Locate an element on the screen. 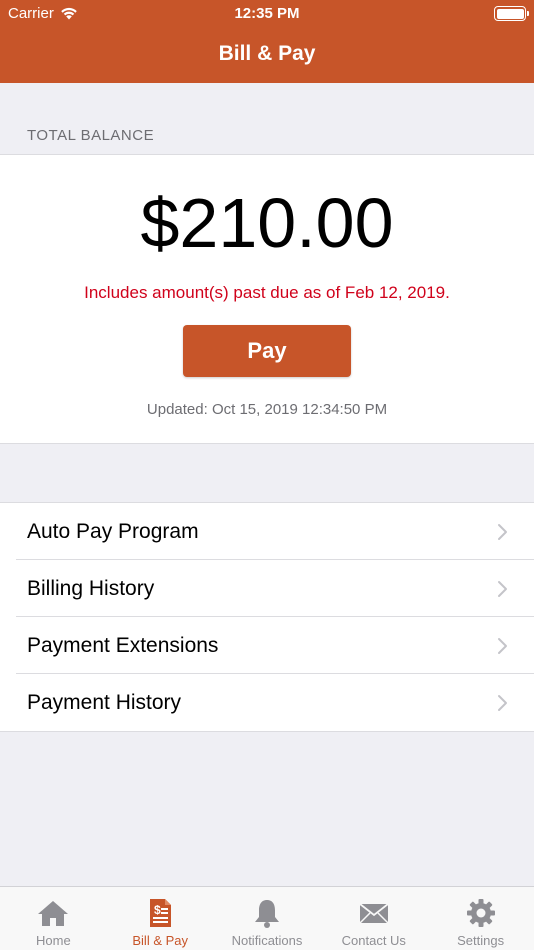  envelope-icon is located at coordinates (374, 913).